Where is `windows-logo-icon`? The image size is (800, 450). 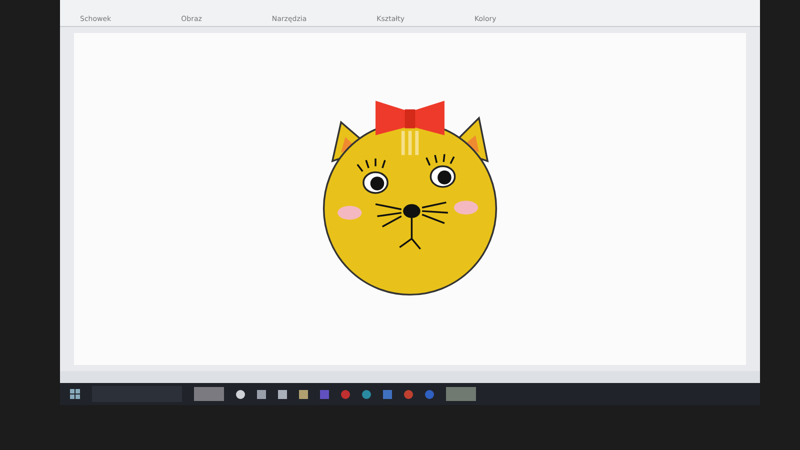 windows-logo-icon is located at coordinates (75, 394).